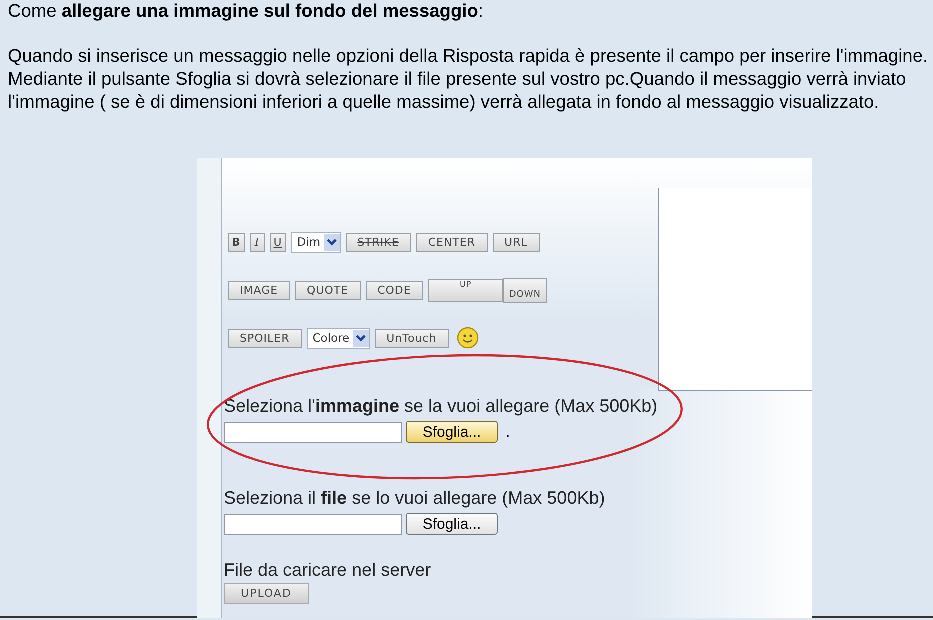 The height and width of the screenshot is (620, 933). What do you see at coordinates (316, 242) in the screenshot?
I see `dropdown: Dim` at bounding box center [316, 242].